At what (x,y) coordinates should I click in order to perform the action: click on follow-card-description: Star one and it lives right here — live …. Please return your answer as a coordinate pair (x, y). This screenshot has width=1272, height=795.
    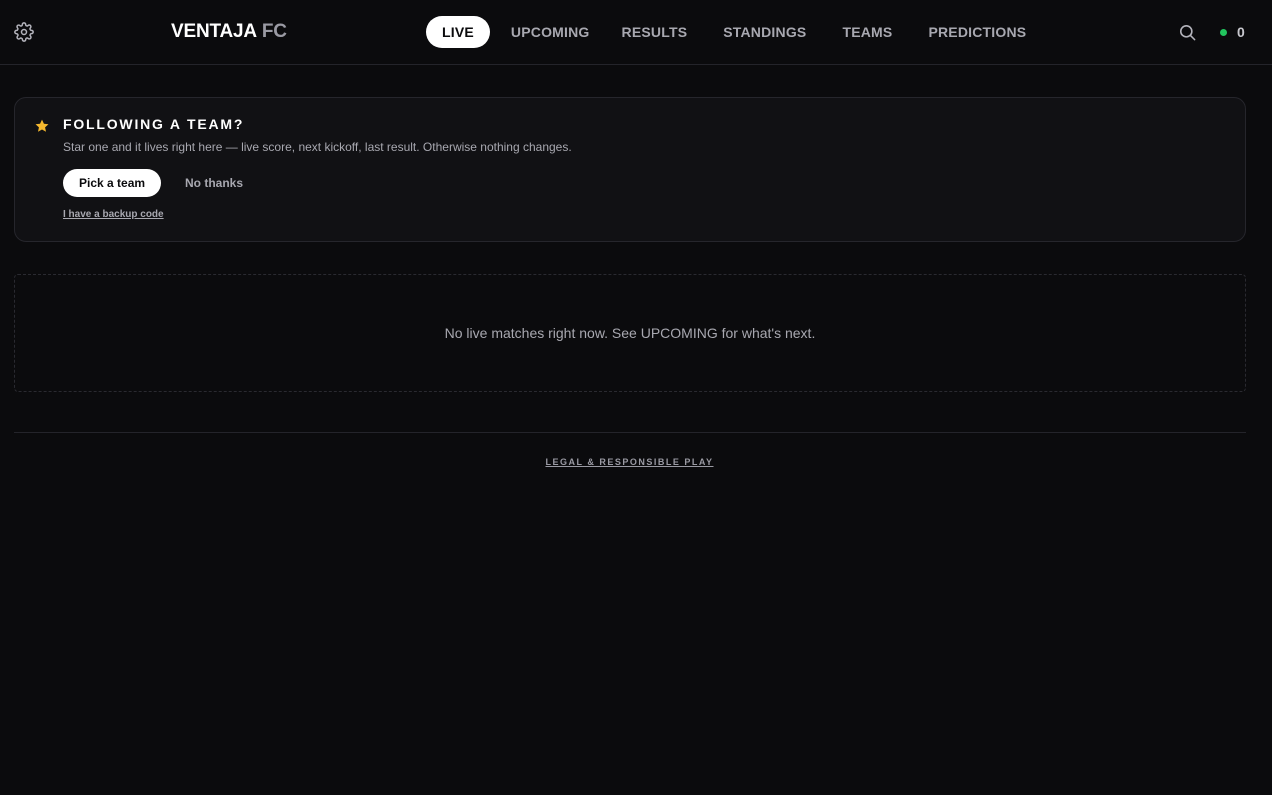
    Looking at the image, I should click on (317, 147).